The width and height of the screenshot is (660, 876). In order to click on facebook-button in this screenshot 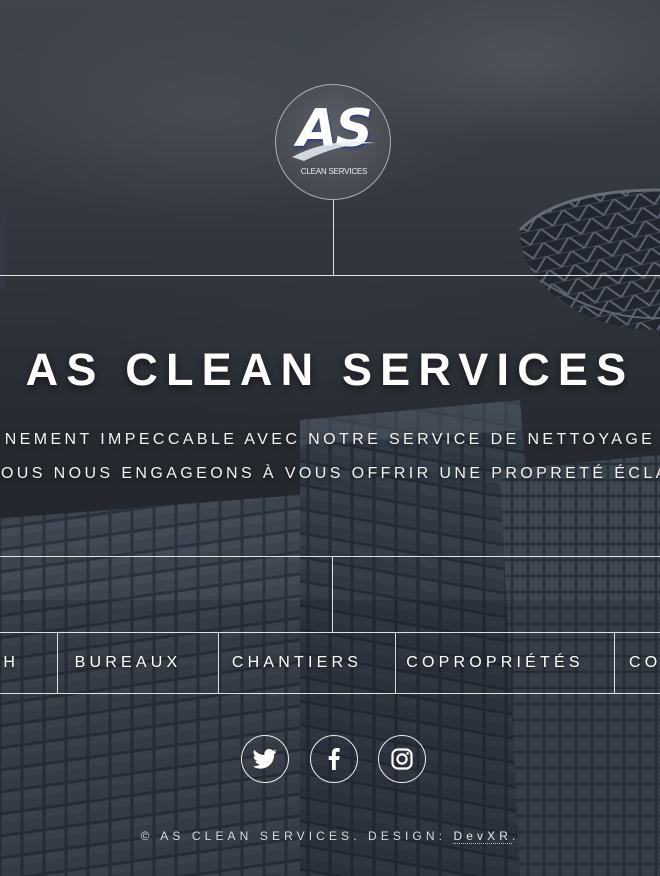, I will do `click(334, 759)`.